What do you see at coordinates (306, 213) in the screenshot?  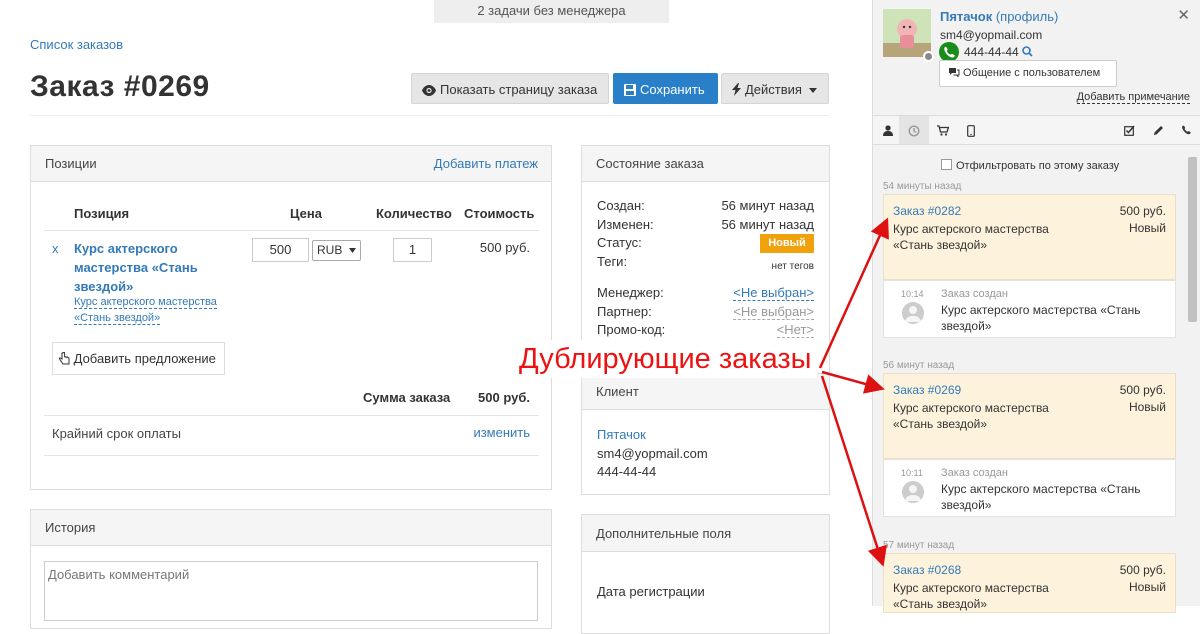 I see `column-header-price: Цена` at bounding box center [306, 213].